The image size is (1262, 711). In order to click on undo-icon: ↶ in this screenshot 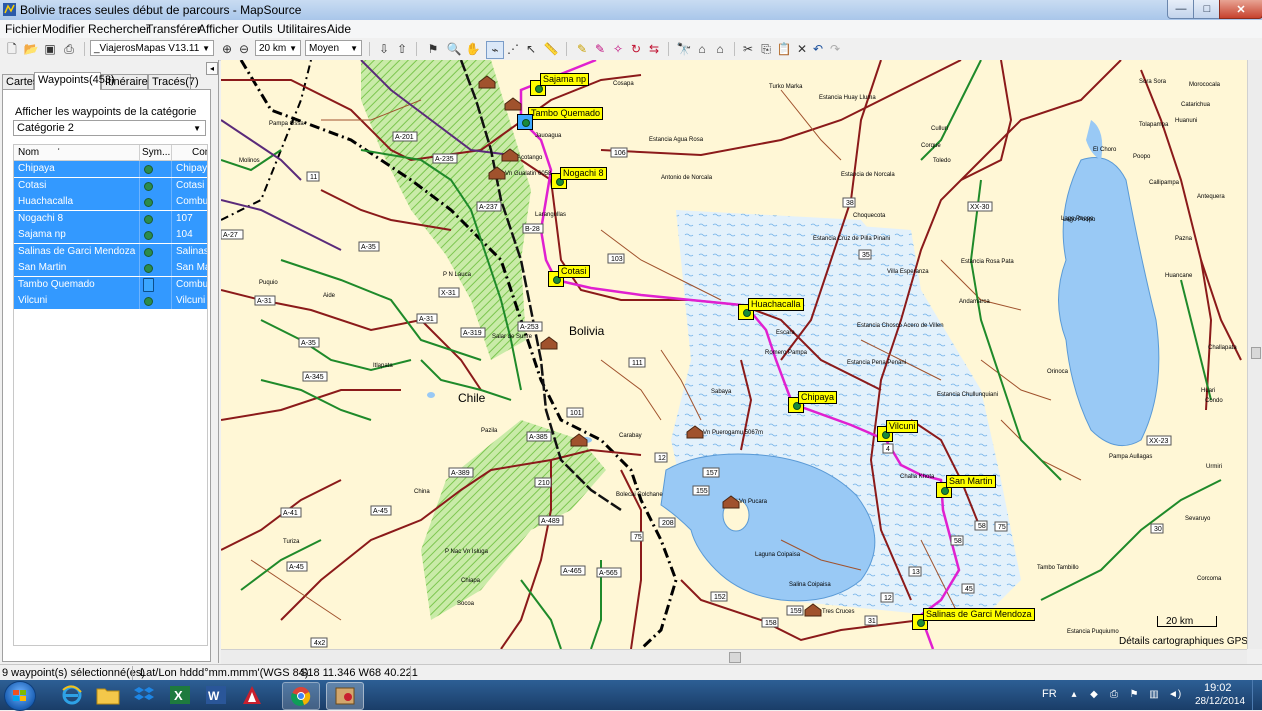, I will do `click(818, 49)`.